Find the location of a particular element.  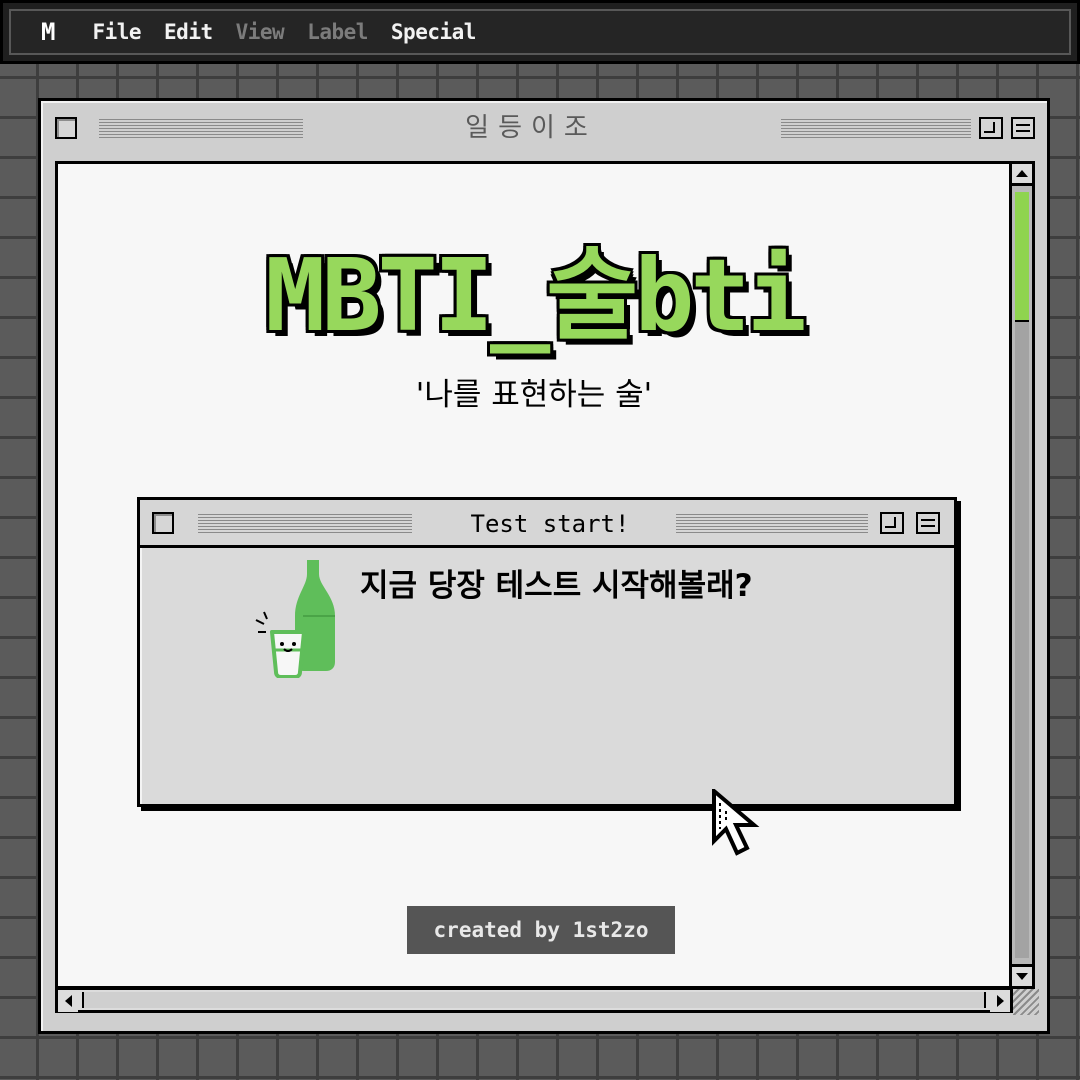

dialog-titlebar: Test start! is located at coordinates (547, 524).